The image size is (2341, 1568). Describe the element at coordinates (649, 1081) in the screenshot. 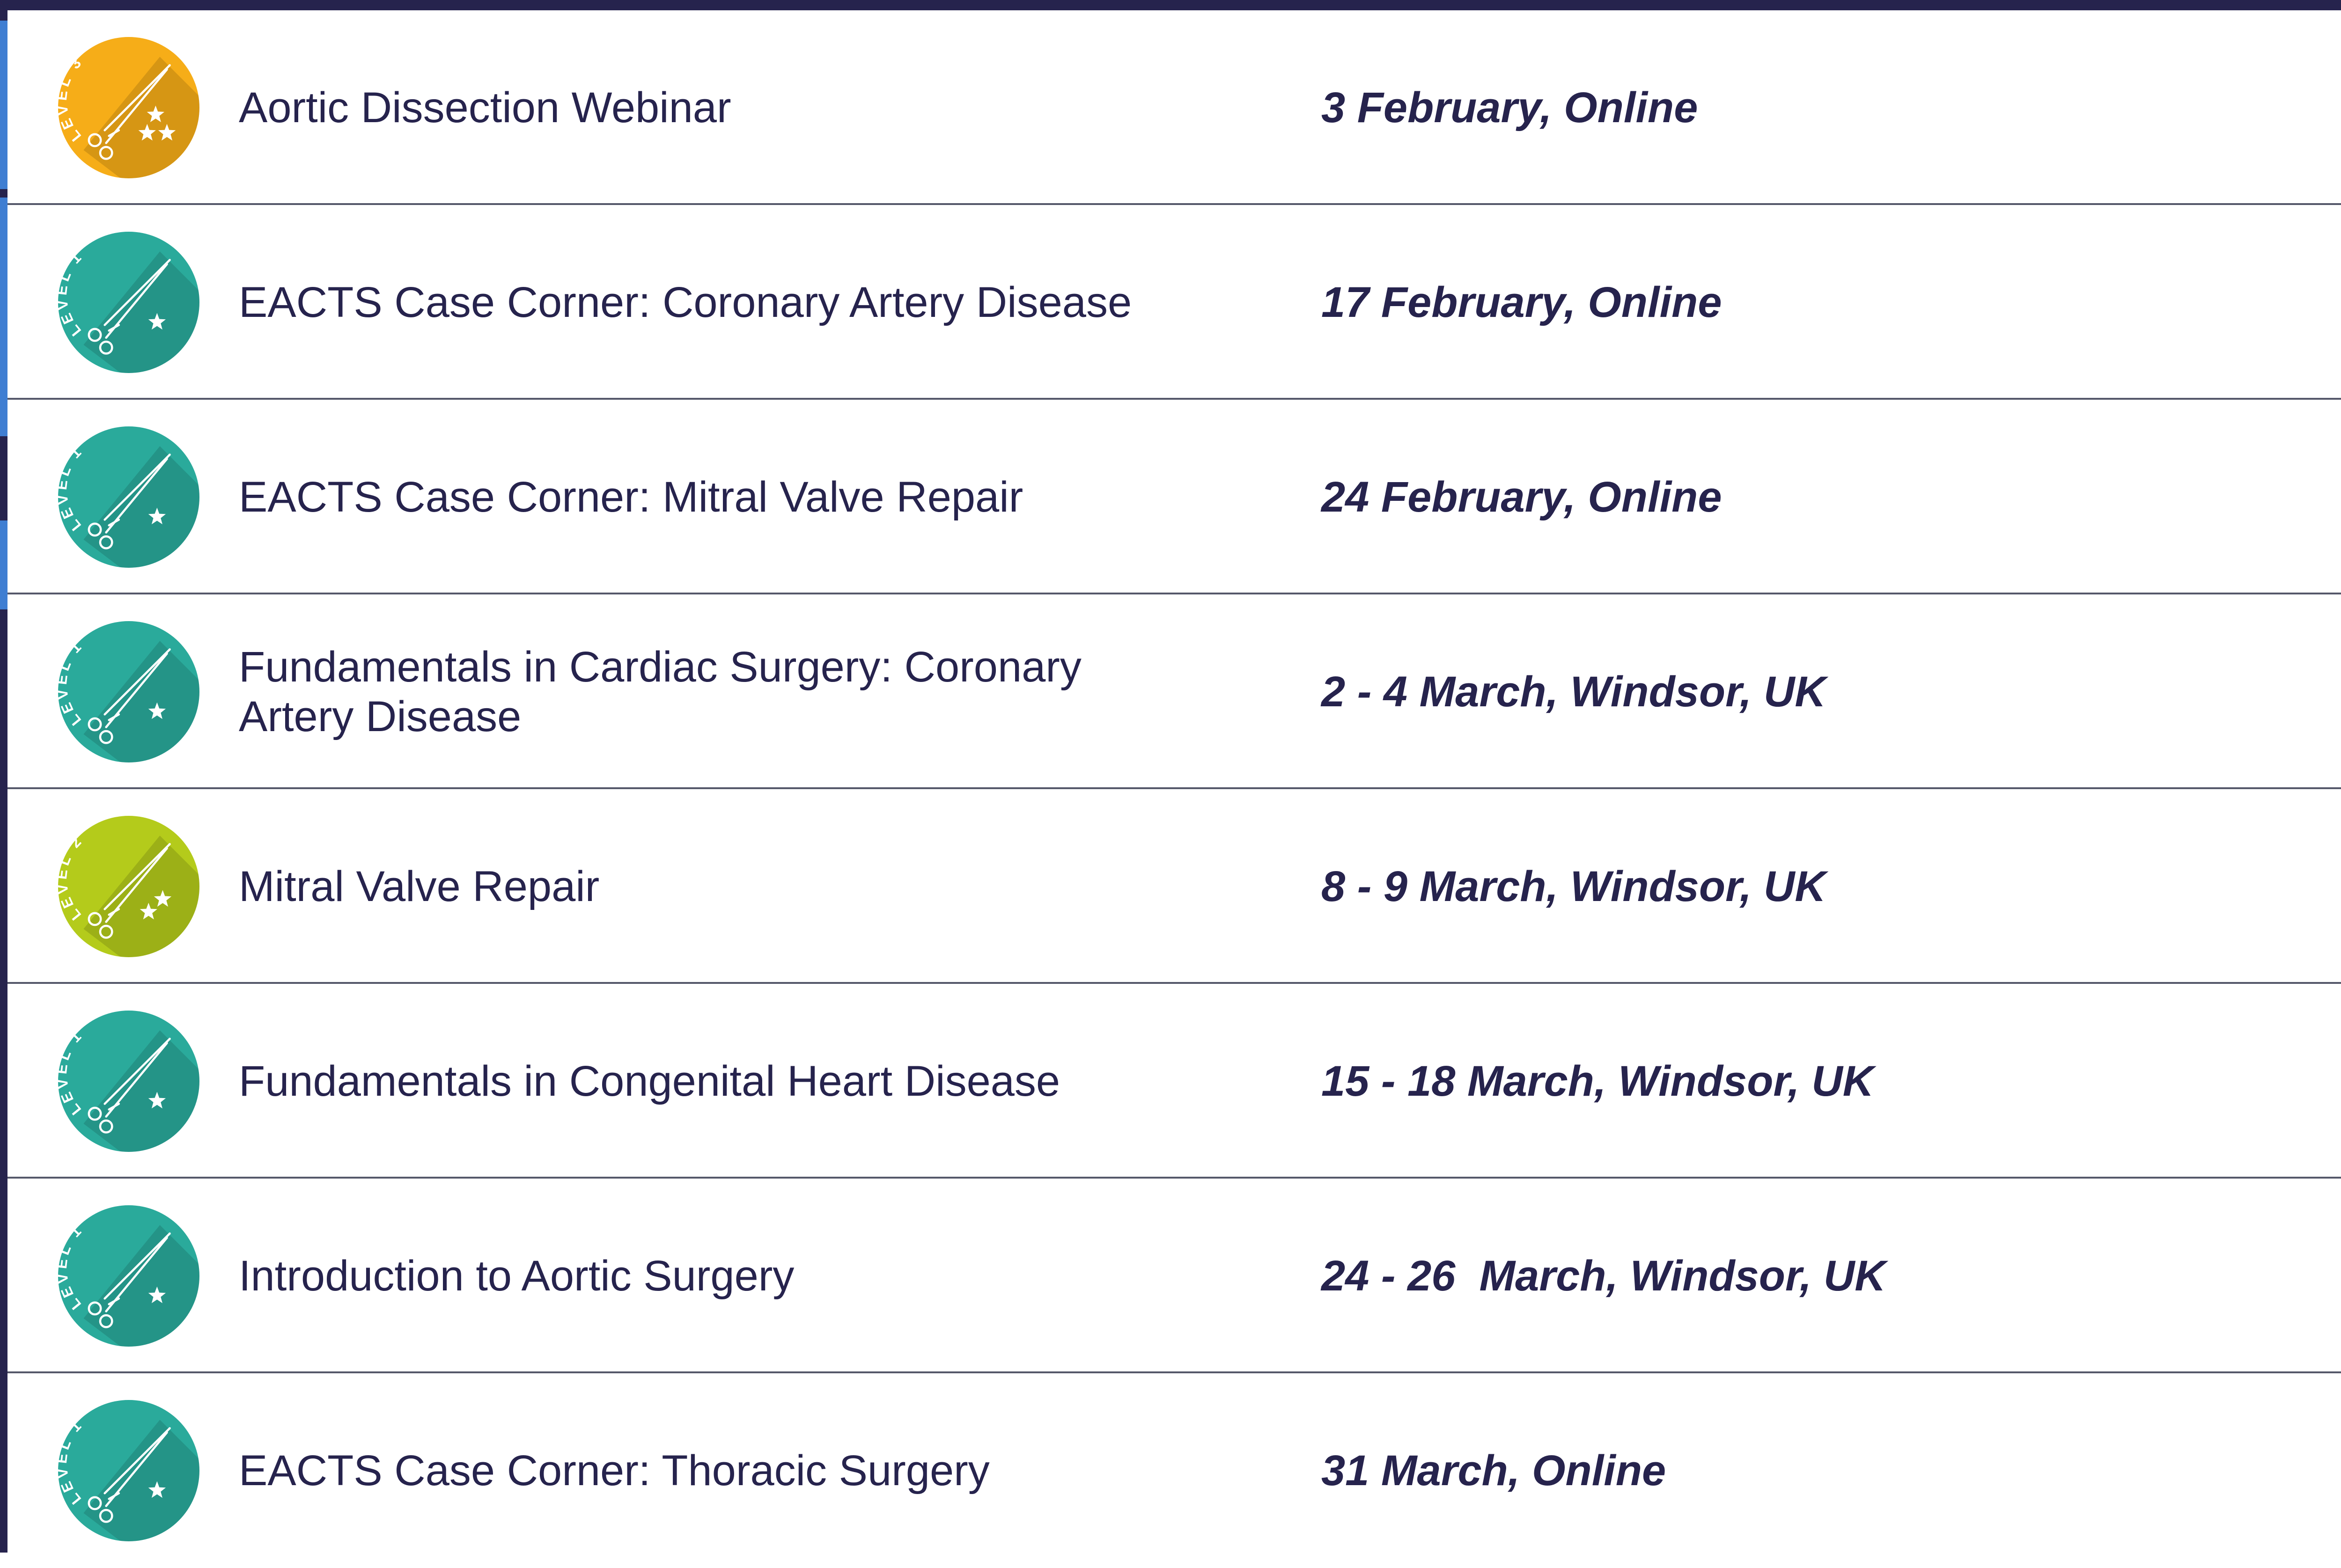

I see `event-title: Fundamentals in Congenital Heart Disease` at that location.